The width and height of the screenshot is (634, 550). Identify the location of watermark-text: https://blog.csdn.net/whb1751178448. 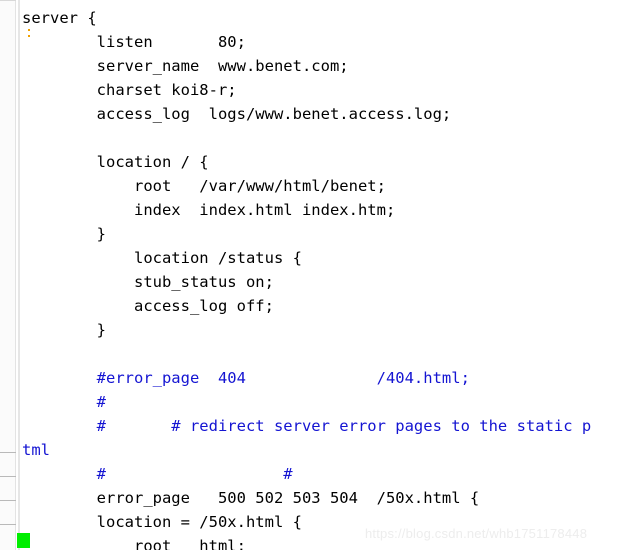
(476, 533).